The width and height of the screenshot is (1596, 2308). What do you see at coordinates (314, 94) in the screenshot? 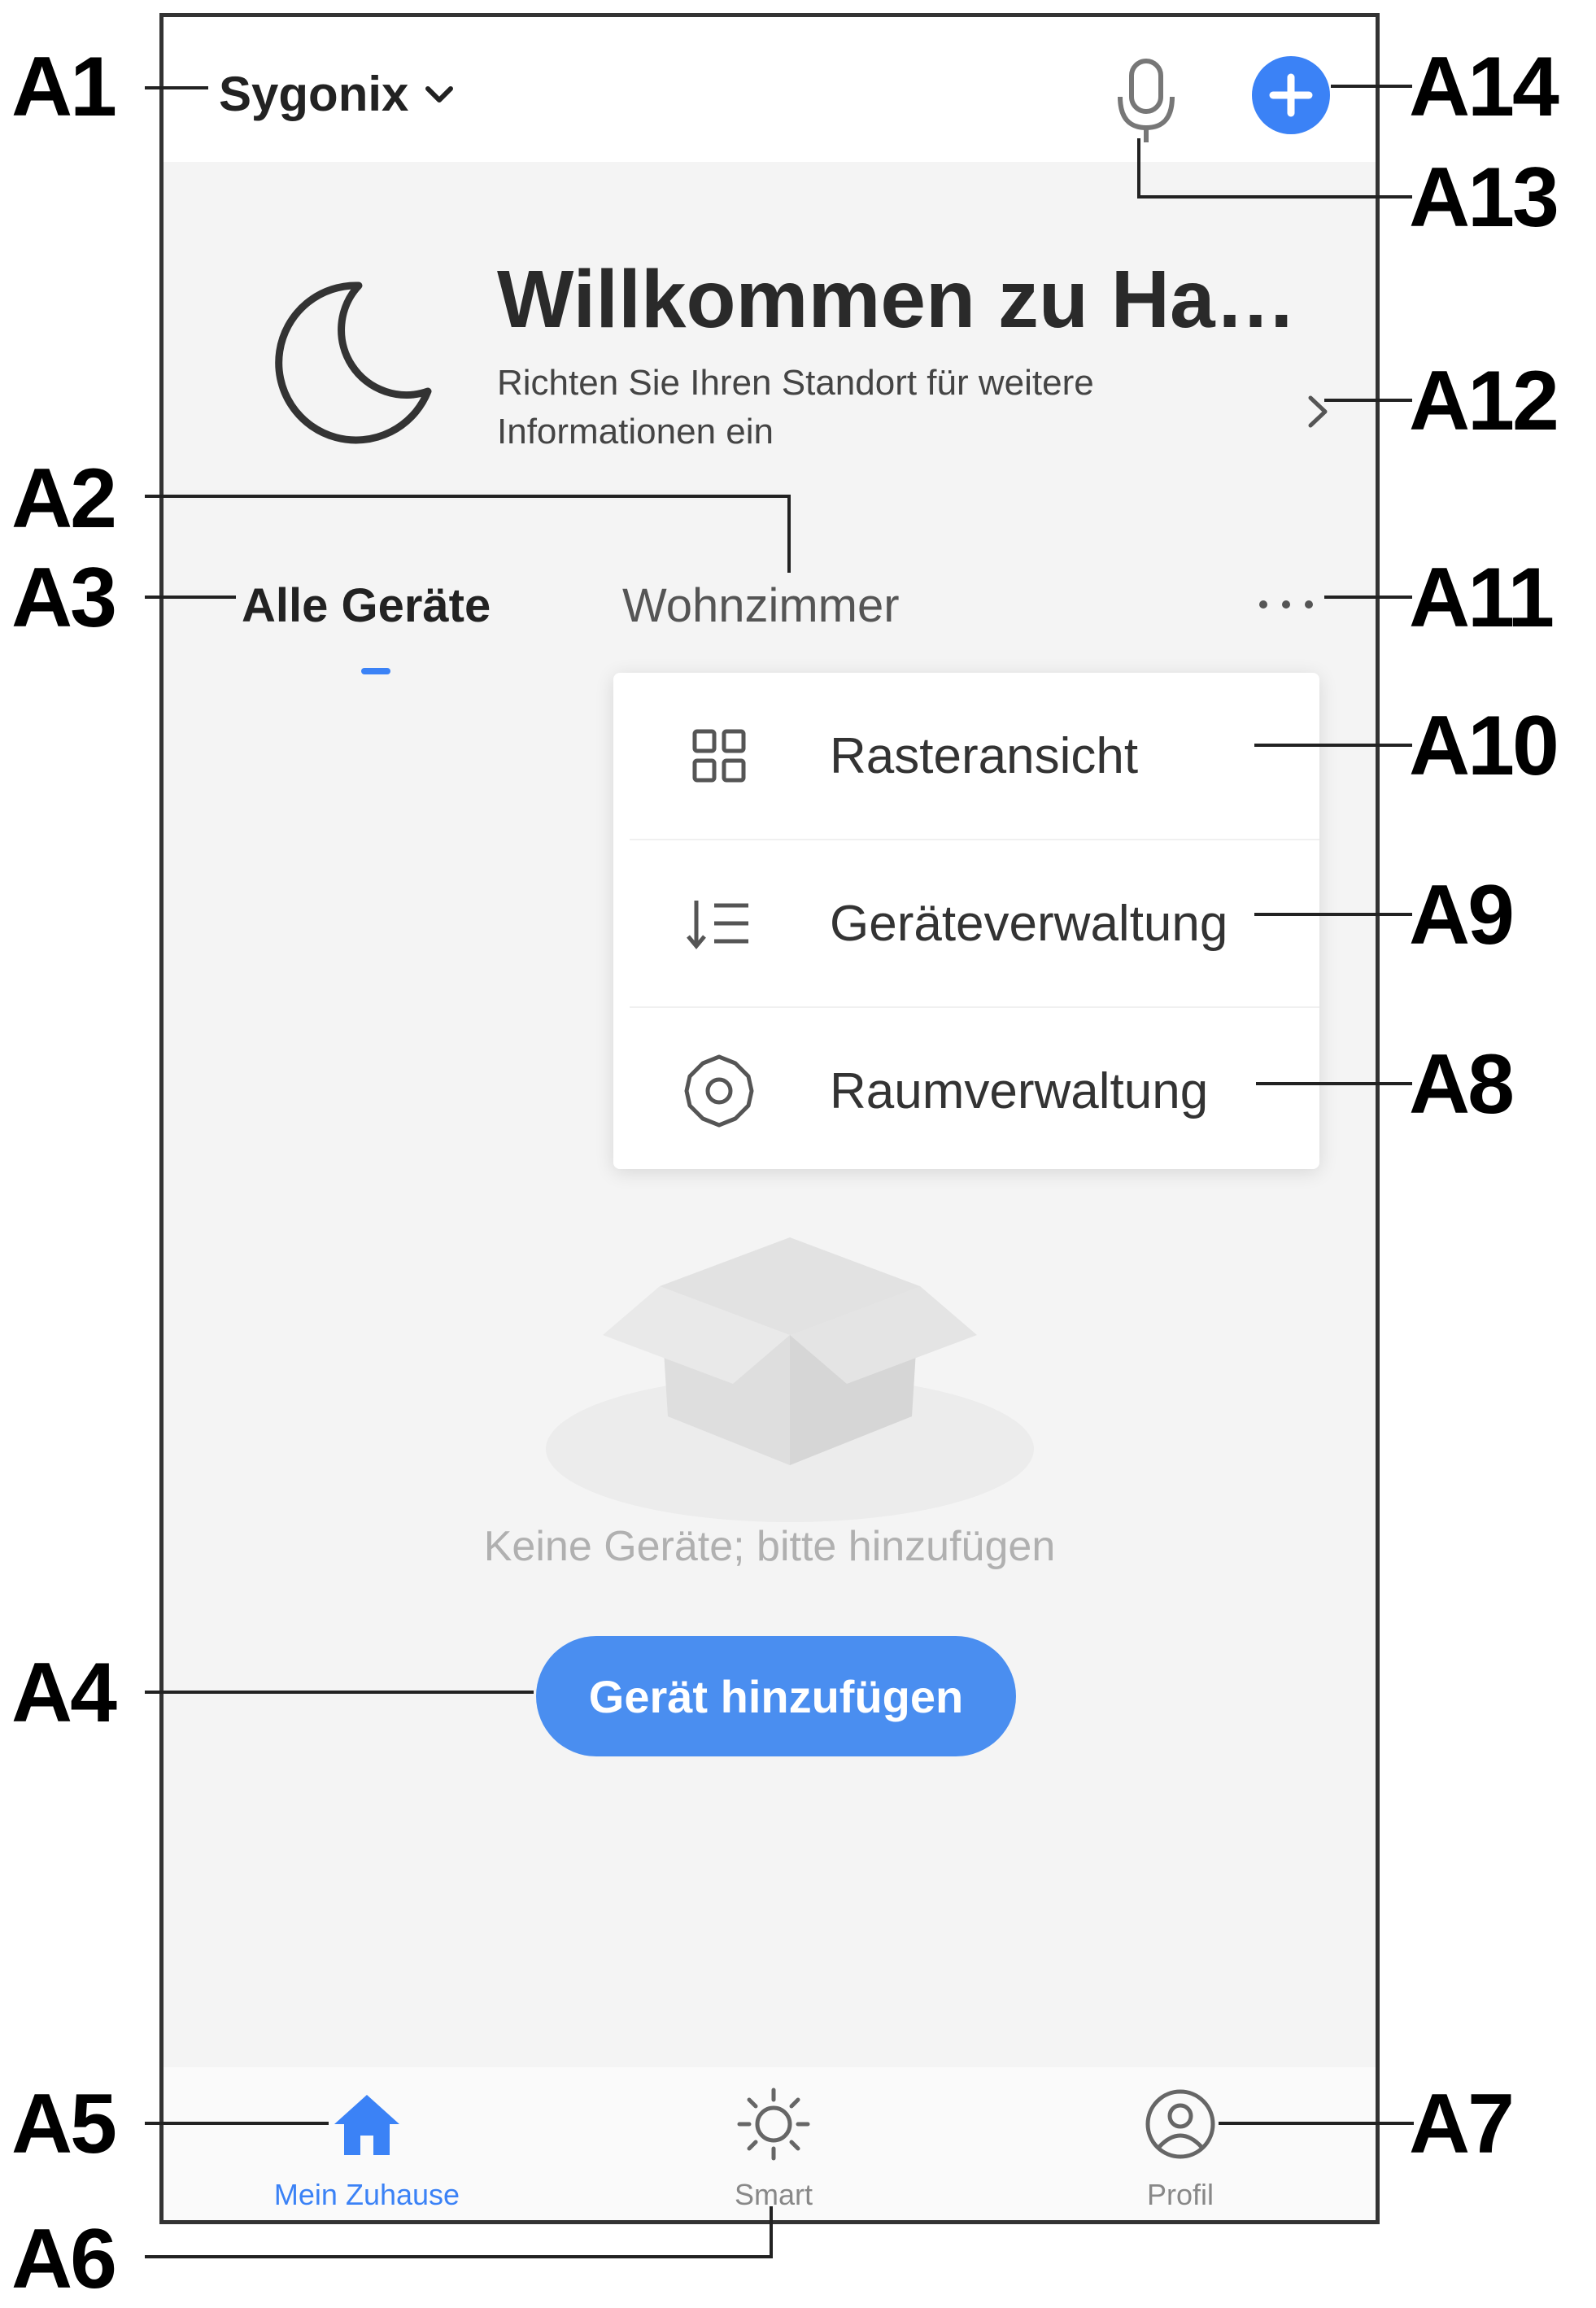
I see `home-name-label: Sygonix` at bounding box center [314, 94].